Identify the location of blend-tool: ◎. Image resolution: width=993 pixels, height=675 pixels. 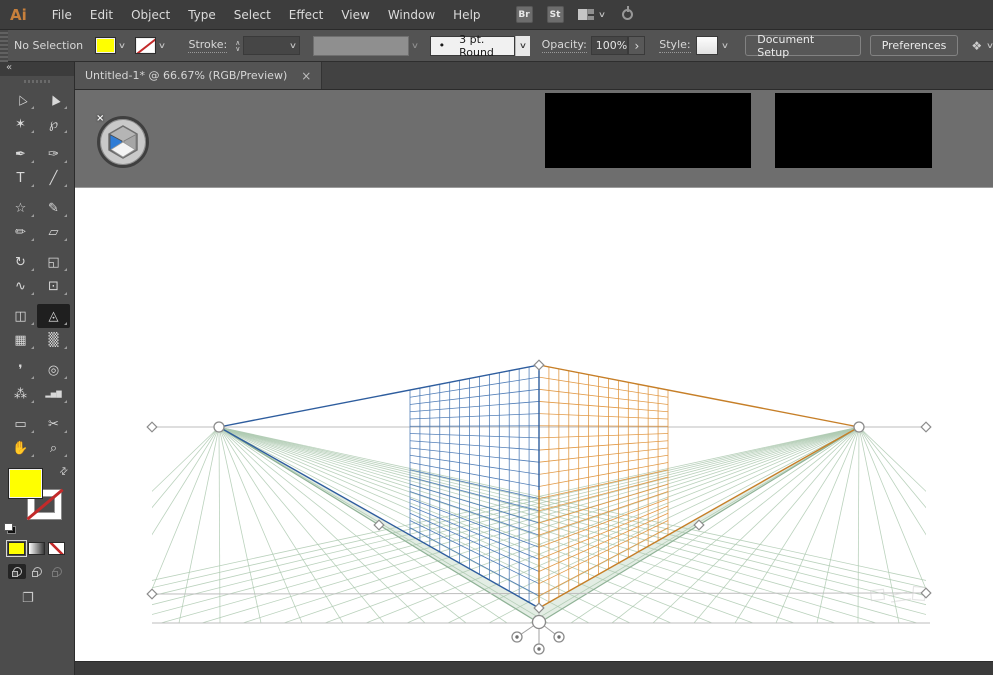
(53, 370).